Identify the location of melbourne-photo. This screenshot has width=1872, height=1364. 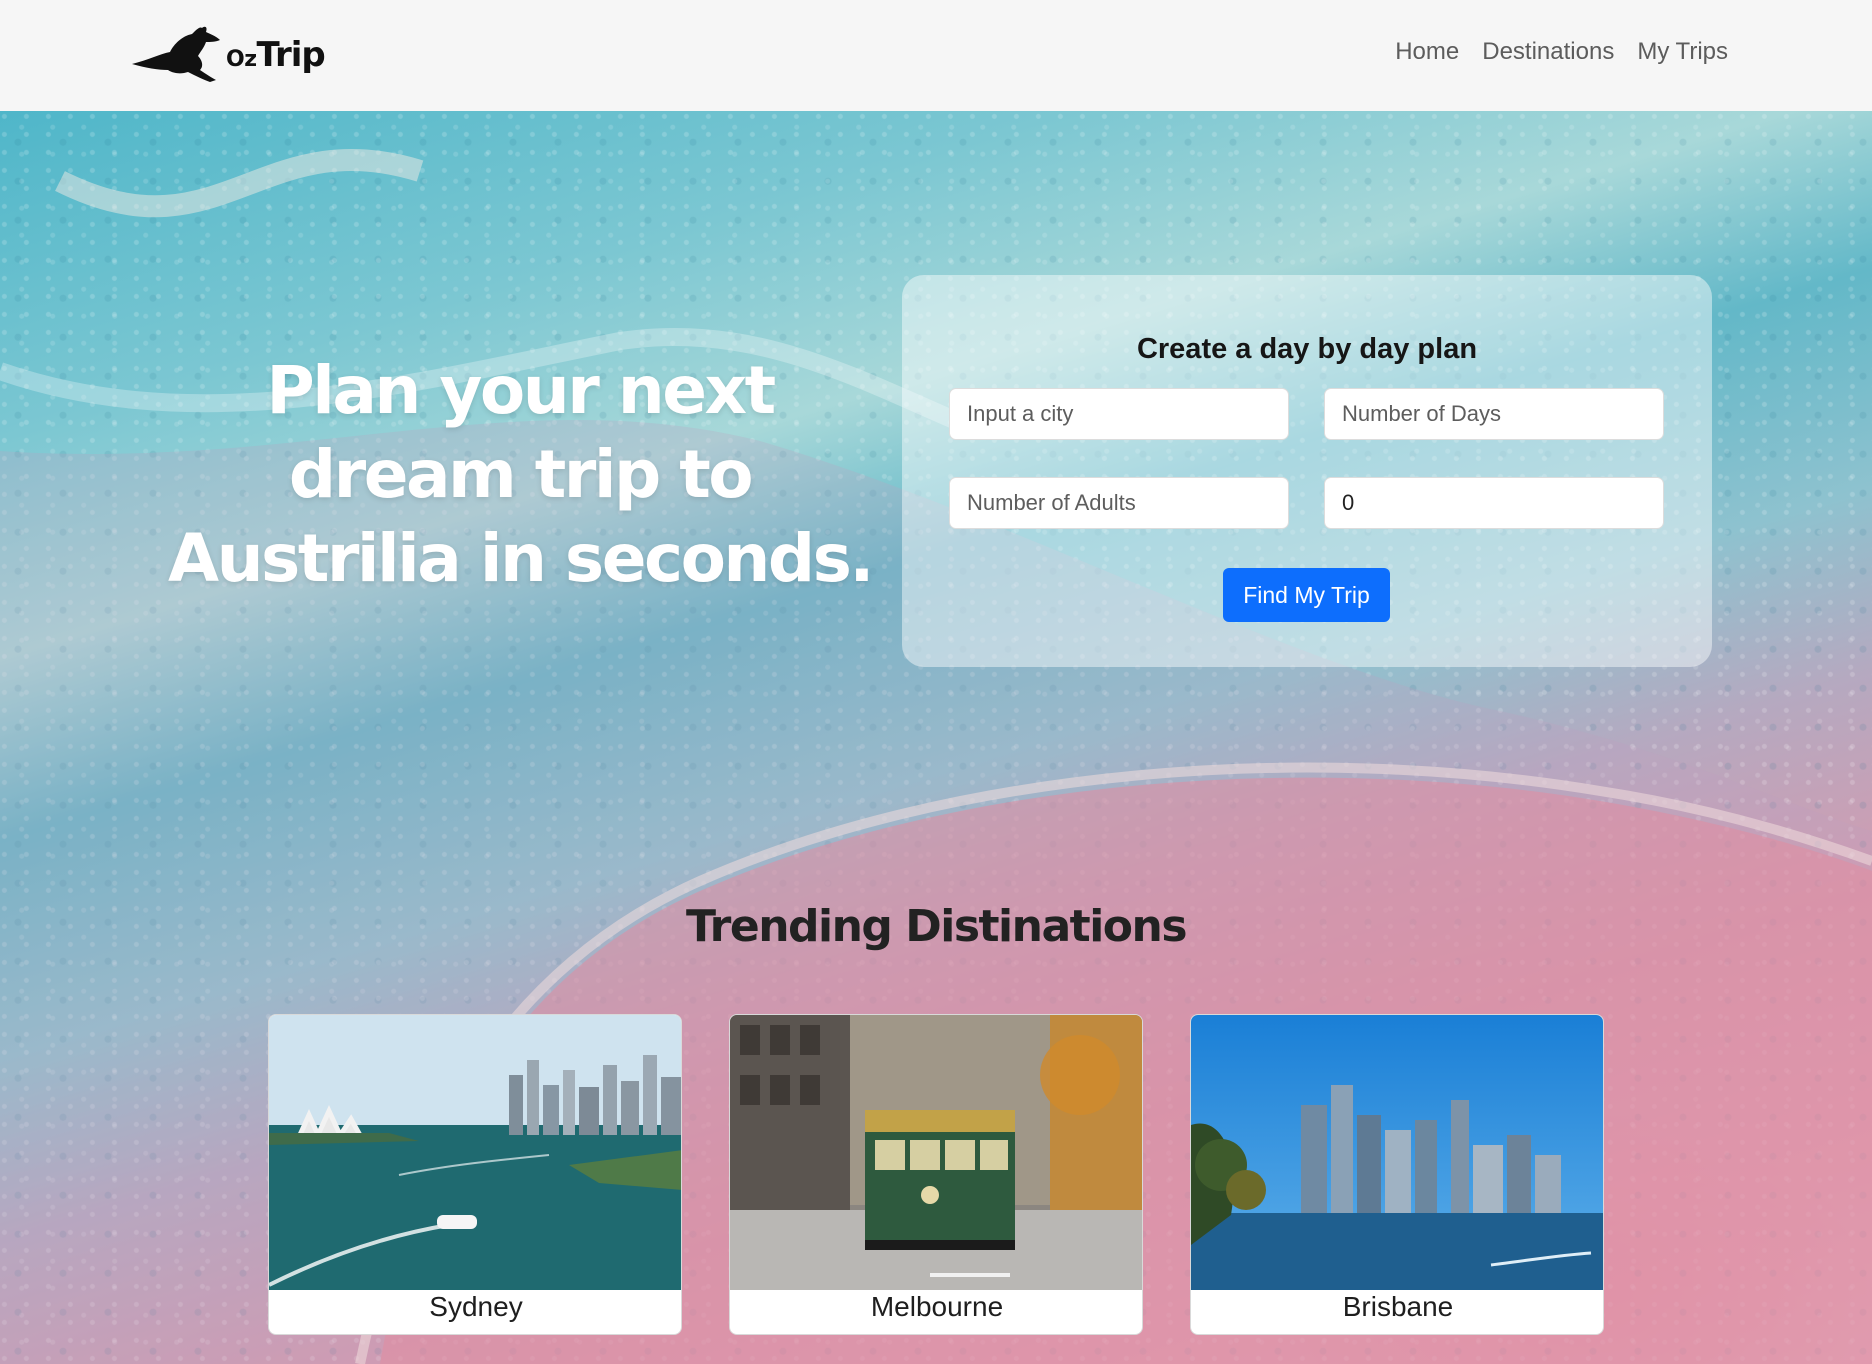
(936, 1152).